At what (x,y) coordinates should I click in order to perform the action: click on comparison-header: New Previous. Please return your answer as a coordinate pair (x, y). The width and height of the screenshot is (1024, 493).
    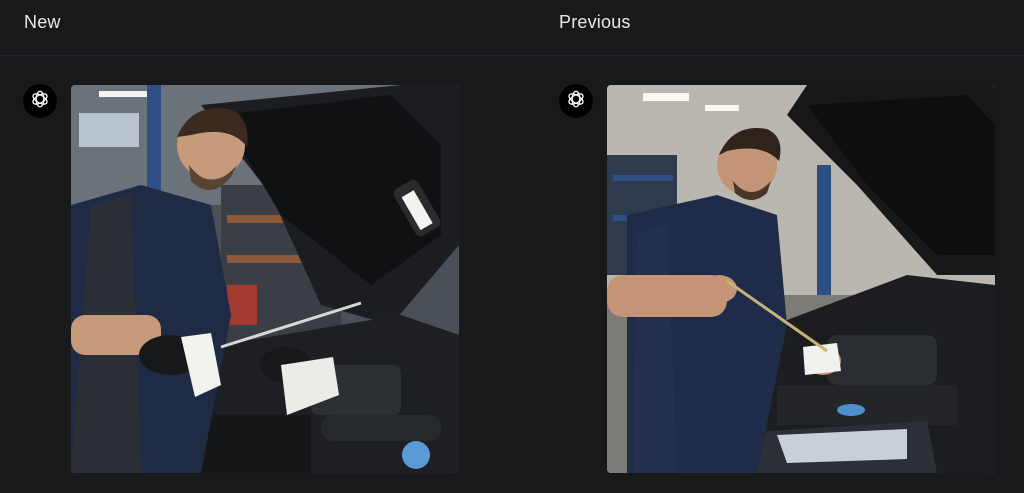
    Looking at the image, I should click on (512, 28).